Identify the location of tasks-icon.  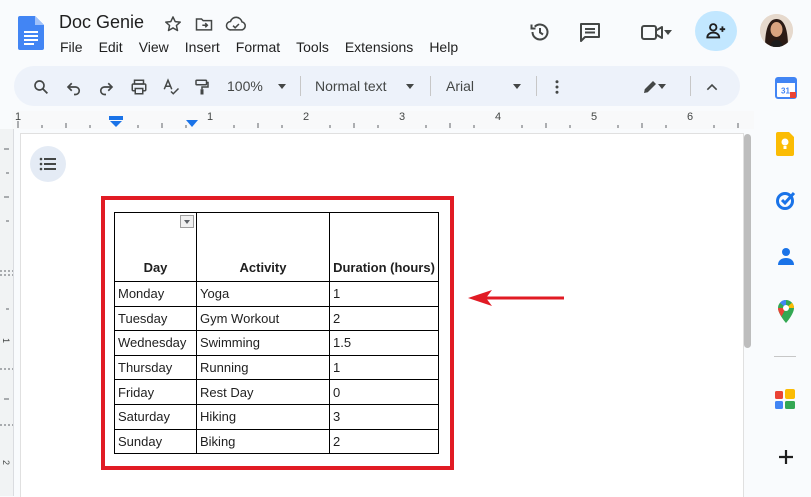
(786, 200).